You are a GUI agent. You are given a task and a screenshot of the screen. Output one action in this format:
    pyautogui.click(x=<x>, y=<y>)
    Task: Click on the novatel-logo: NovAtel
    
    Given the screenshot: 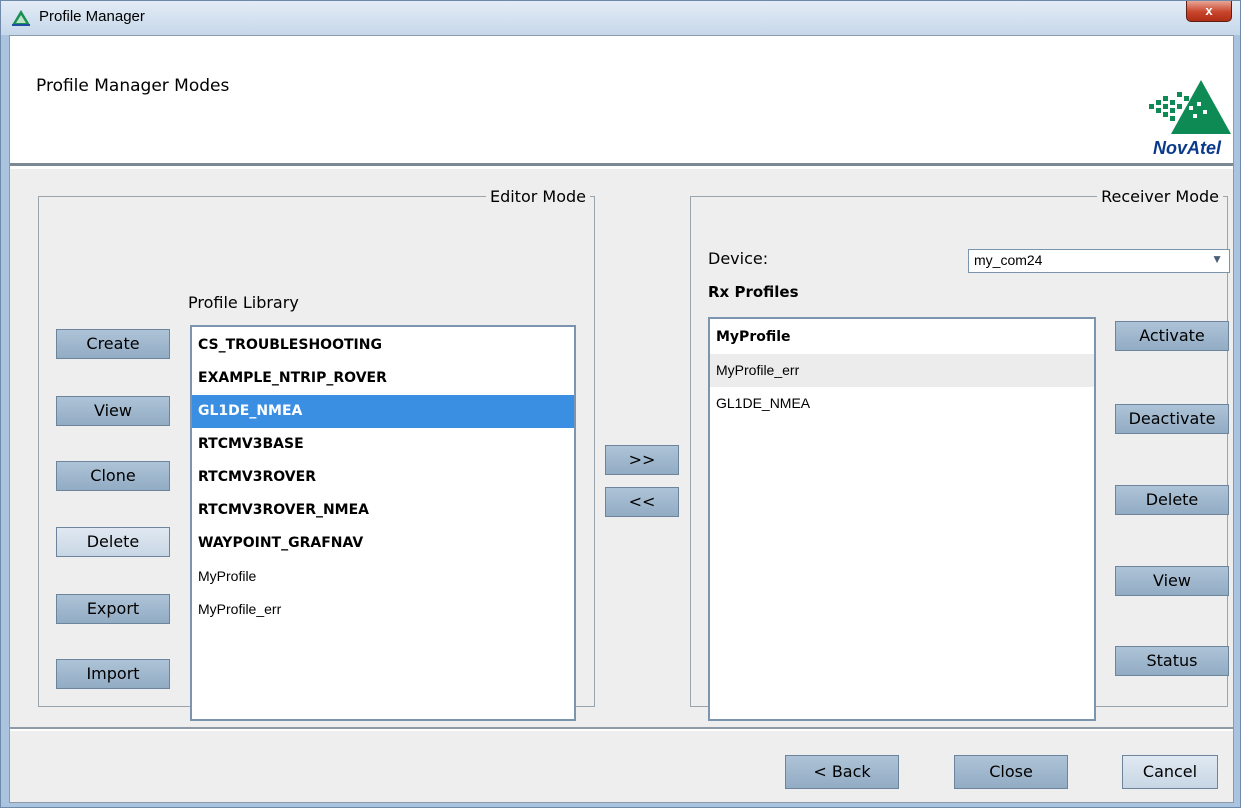 What is the action you would take?
    pyautogui.click(x=1190, y=119)
    